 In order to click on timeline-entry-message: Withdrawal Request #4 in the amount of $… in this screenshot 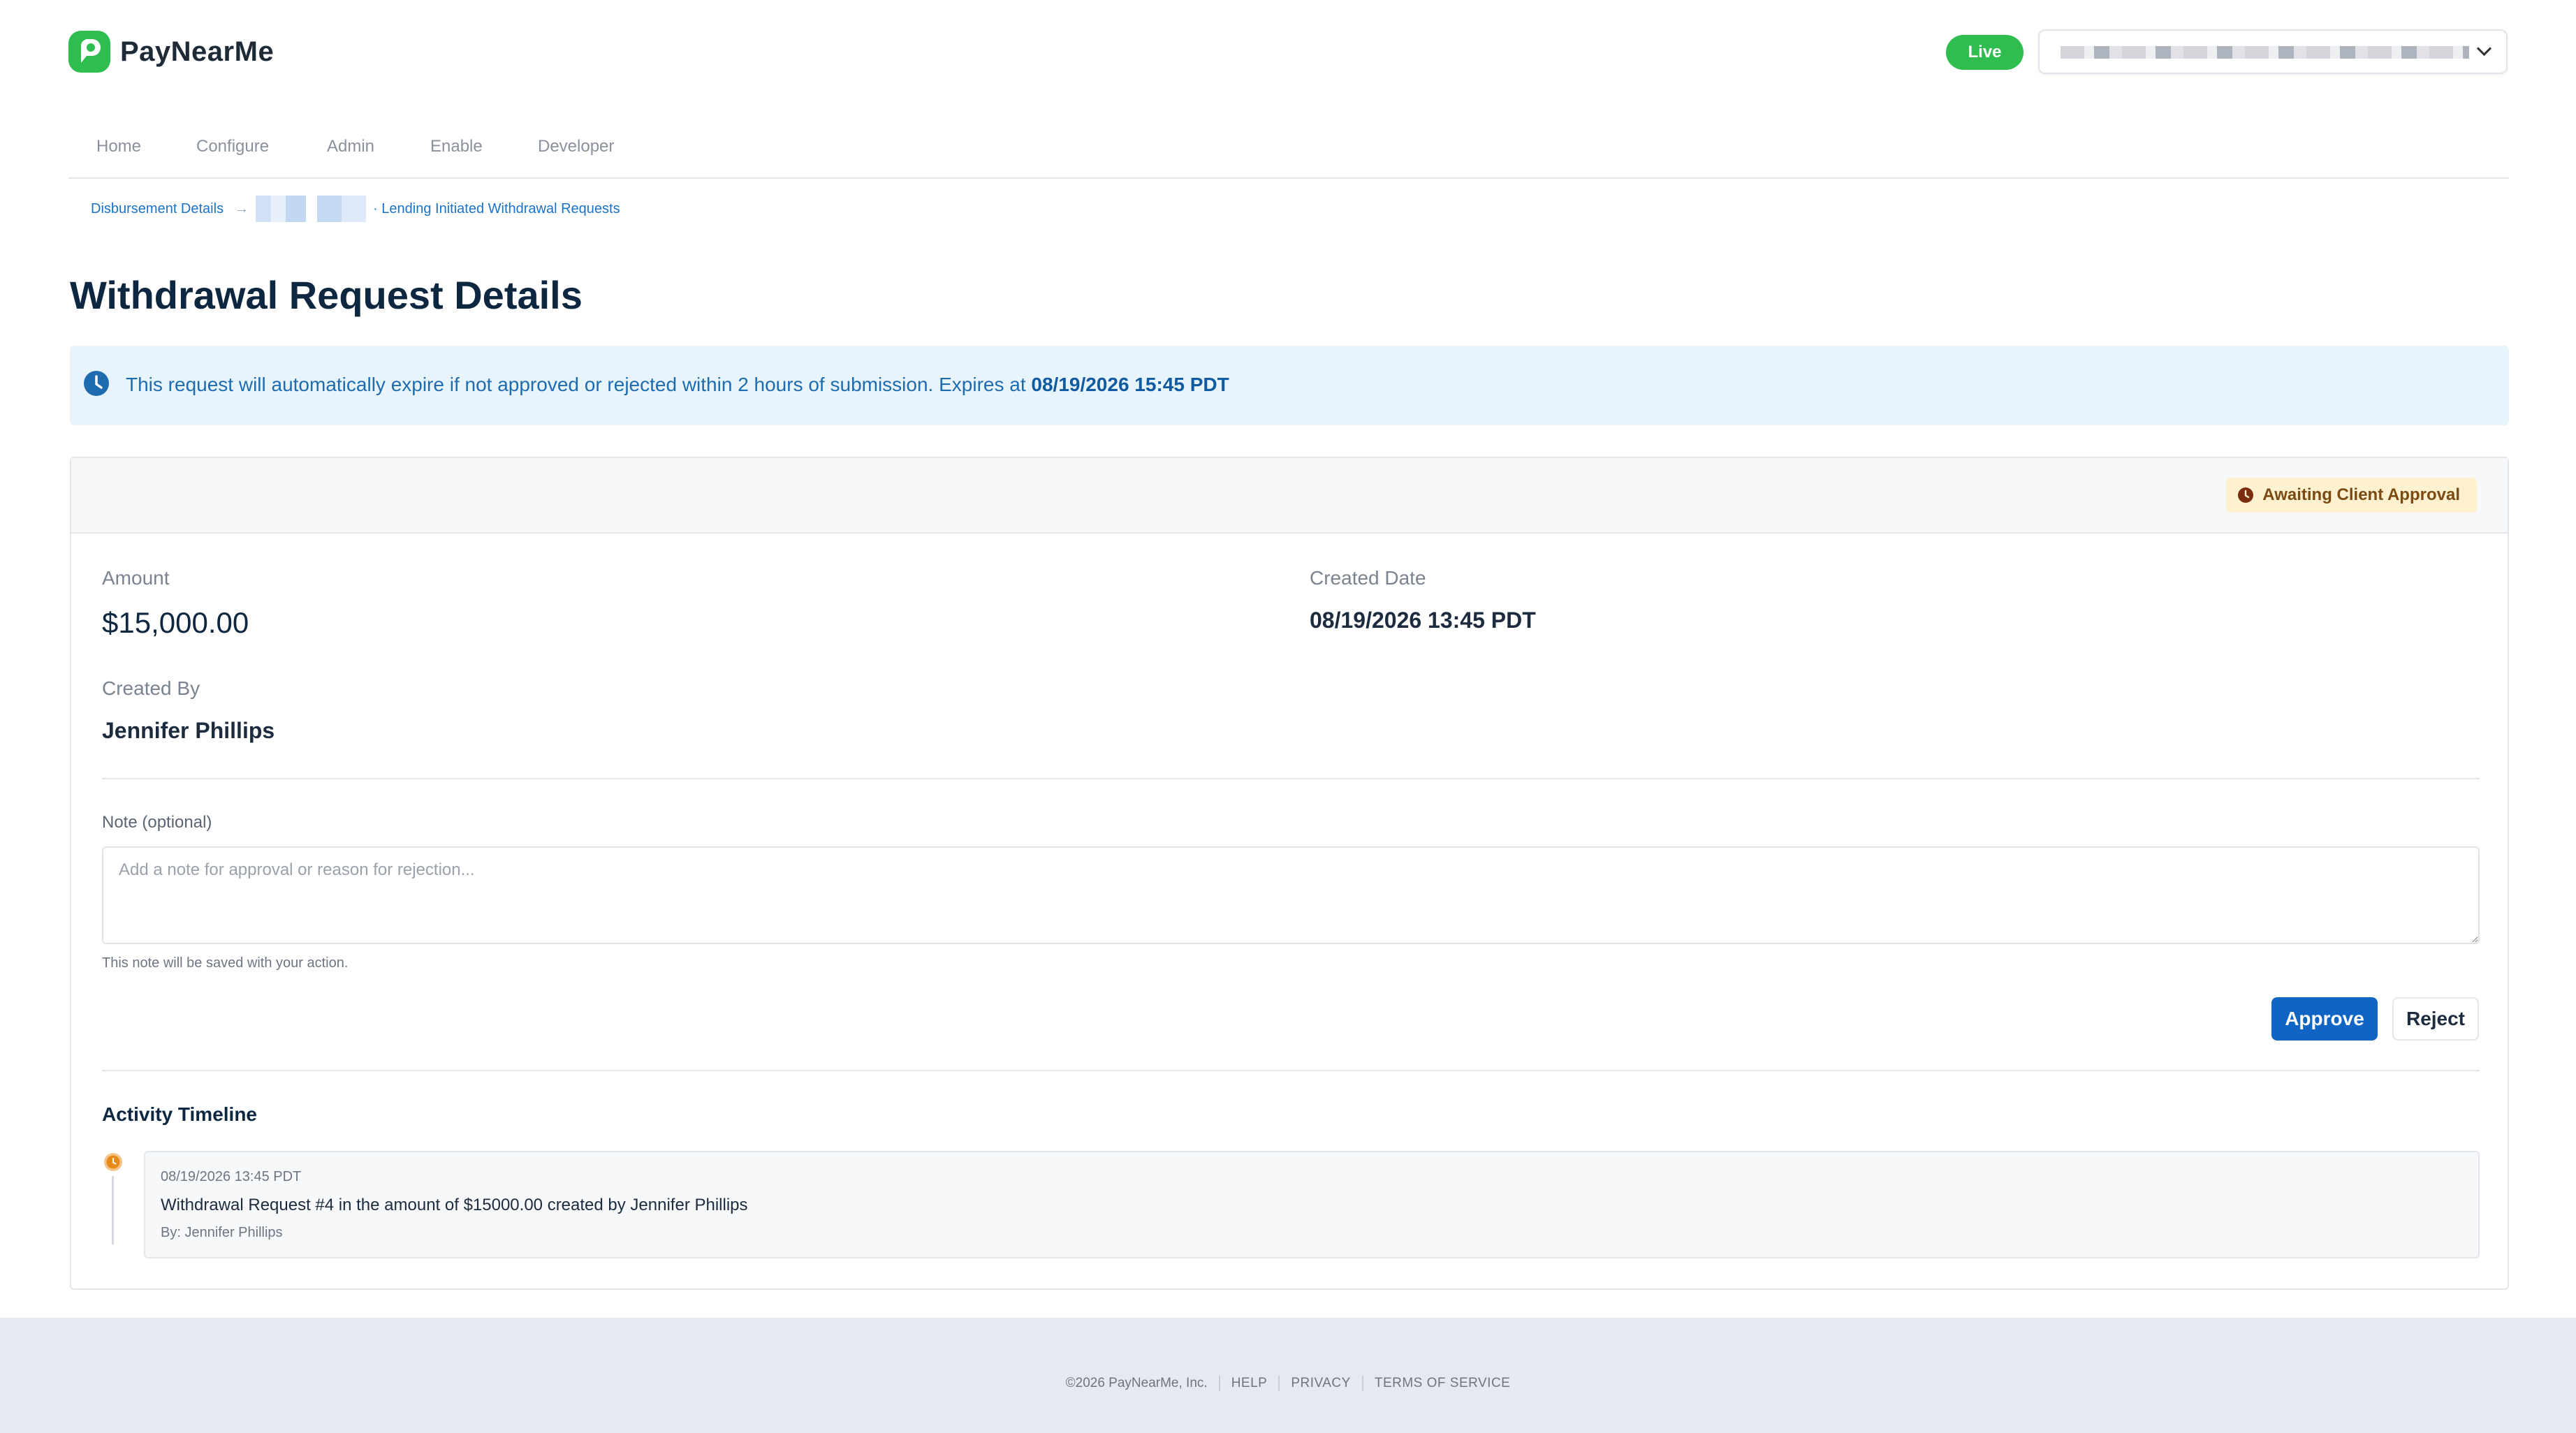, I will do `click(454, 1205)`.